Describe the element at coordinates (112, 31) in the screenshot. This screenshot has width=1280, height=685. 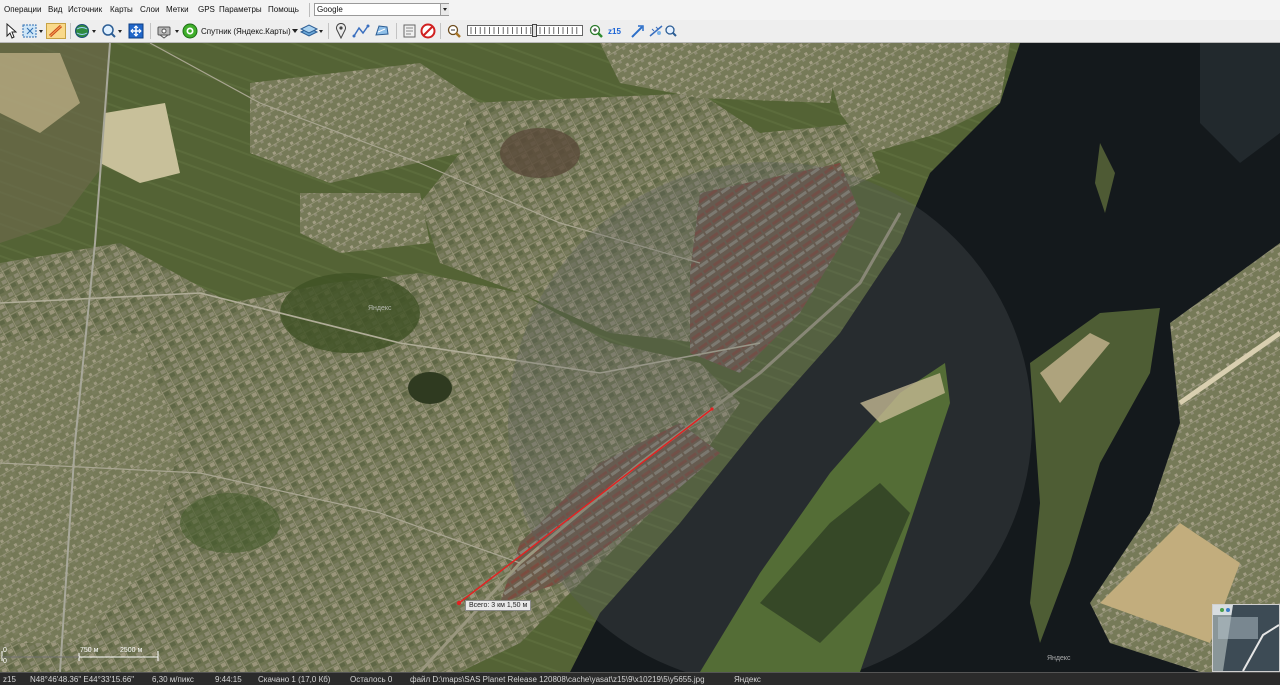
I see `zoom-tool-icon` at that location.